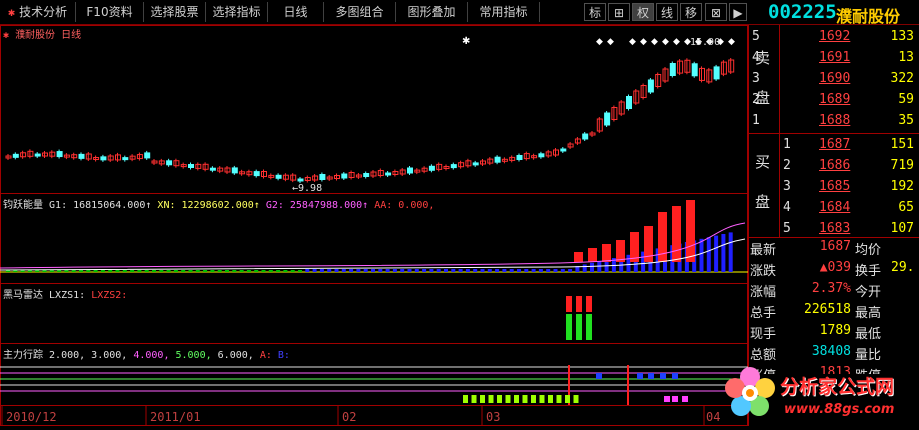 The width and height of the screenshot is (919, 430). What do you see at coordinates (466, 41) in the screenshot?
I see `star-marker: ✱` at bounding box center [466, 41].